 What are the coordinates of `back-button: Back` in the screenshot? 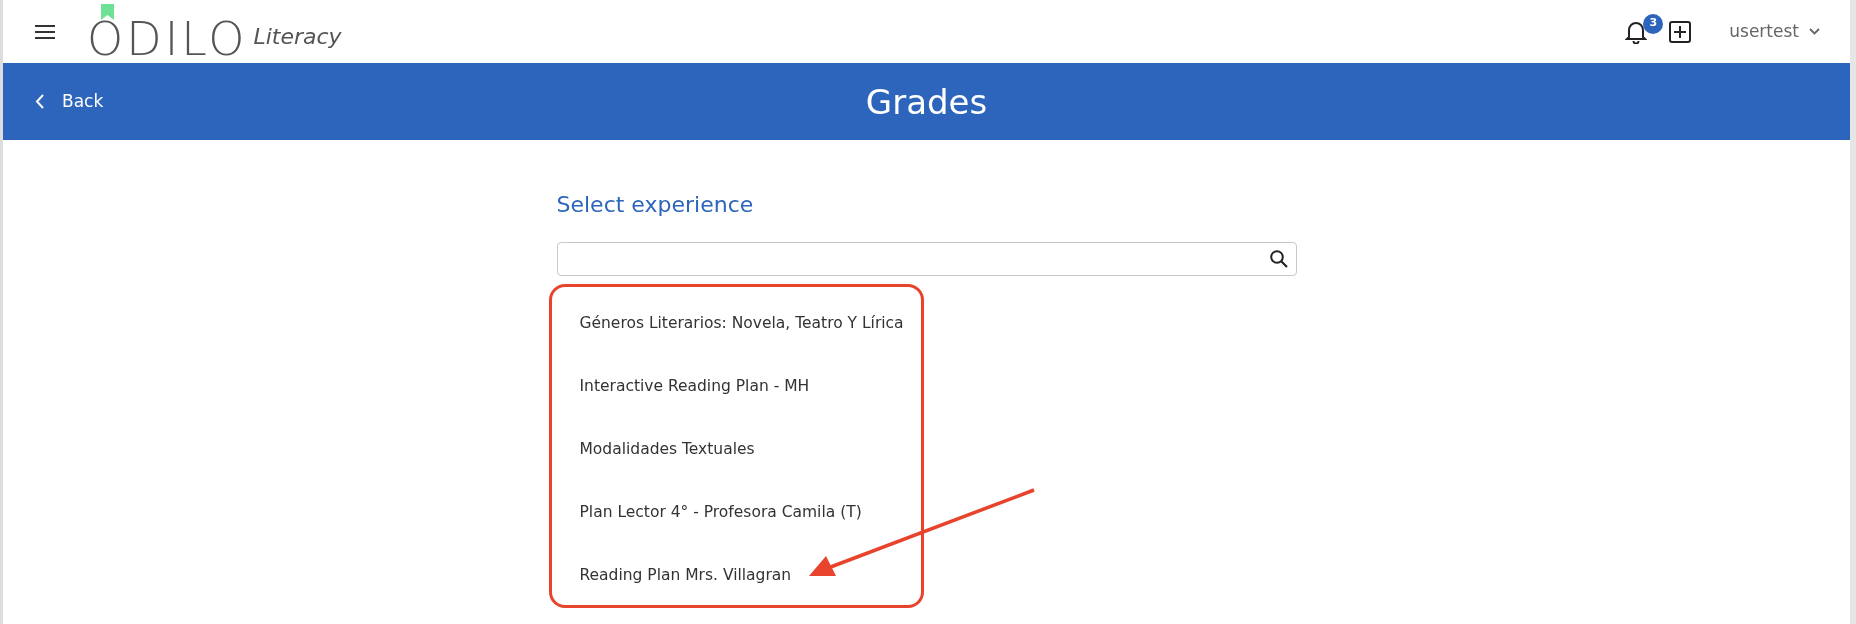 It's located at (53, 101).